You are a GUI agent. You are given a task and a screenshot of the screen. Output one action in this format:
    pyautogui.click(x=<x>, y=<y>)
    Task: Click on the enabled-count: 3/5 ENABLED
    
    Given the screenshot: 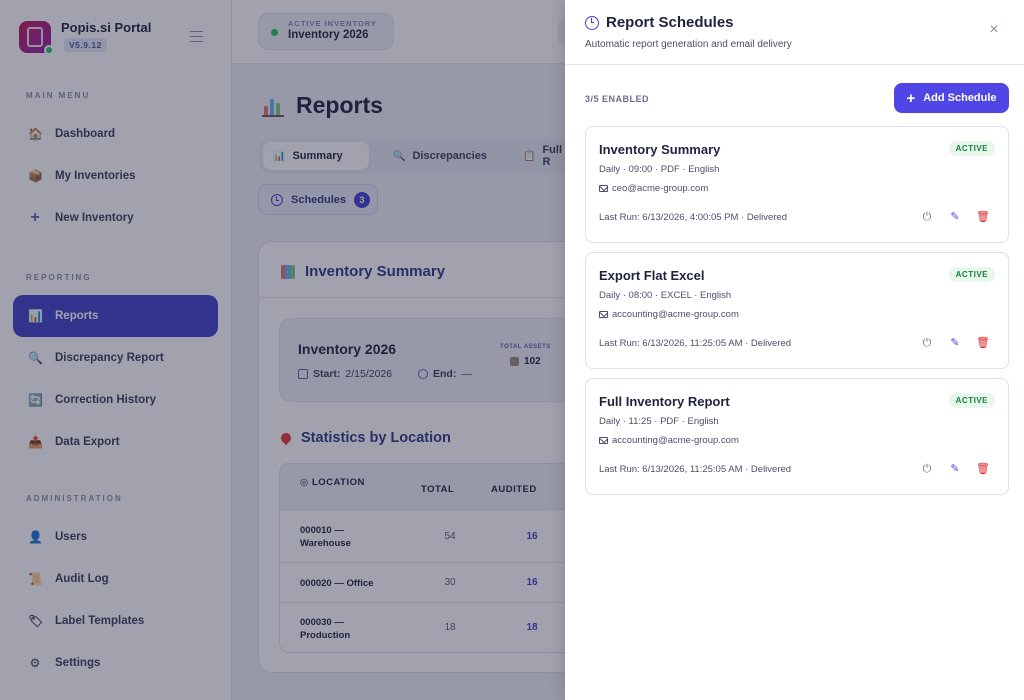 What is the action you would take?
    pyautogui.click(x=617, y=99)
    